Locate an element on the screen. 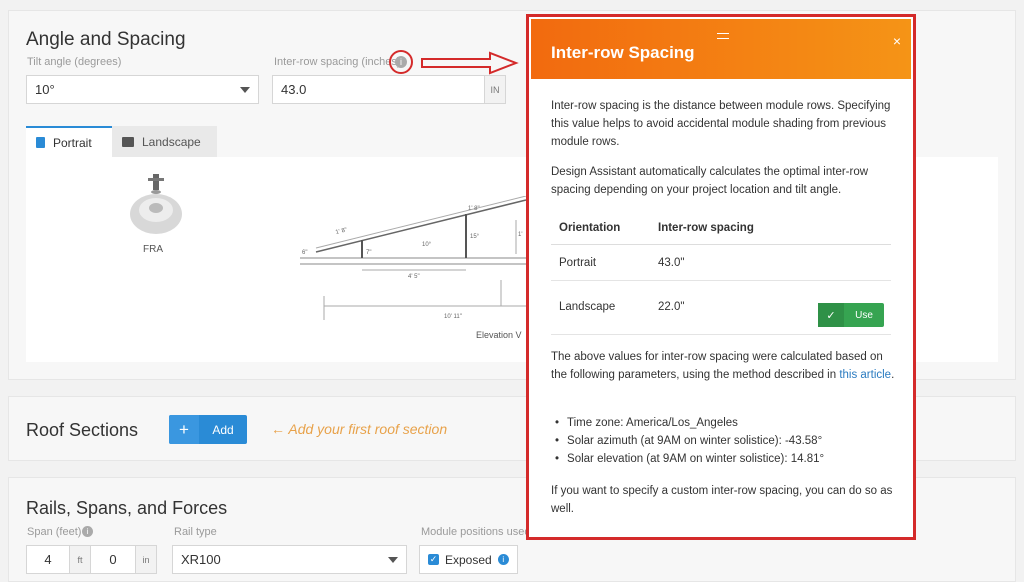 This screenshot has height=582, width=1024. dim-label: 1' is located at coordinates (520, 235).